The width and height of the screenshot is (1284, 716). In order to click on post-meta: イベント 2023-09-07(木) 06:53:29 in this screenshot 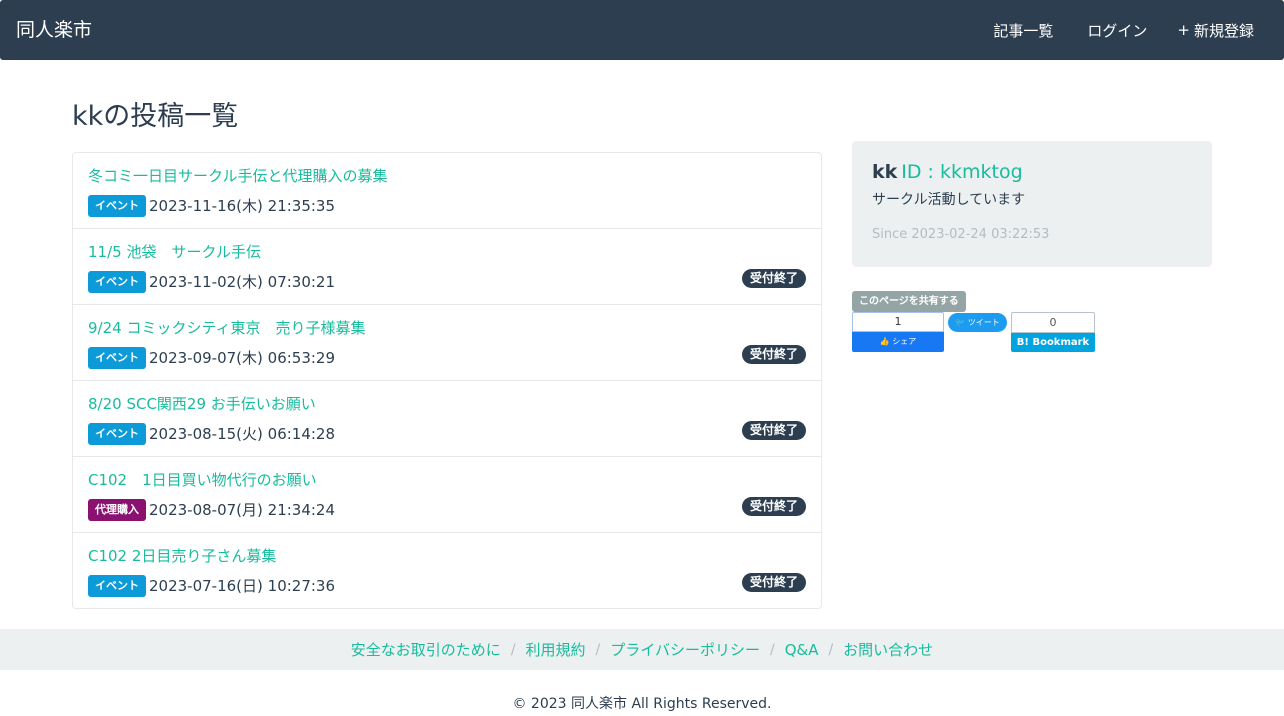, I will do `click(211, 358)`.